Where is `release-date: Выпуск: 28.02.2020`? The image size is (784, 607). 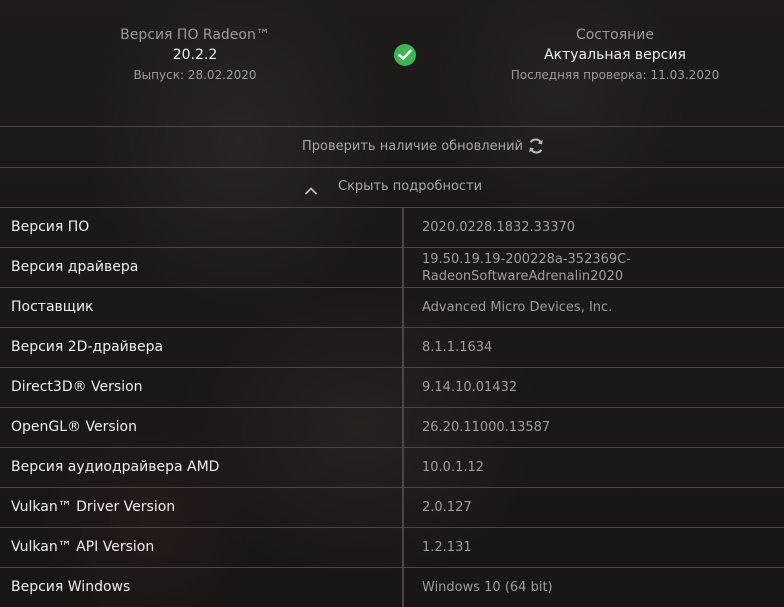
release-date: Выпуск: 28.02.2020 is located at coordinates (195, 75).